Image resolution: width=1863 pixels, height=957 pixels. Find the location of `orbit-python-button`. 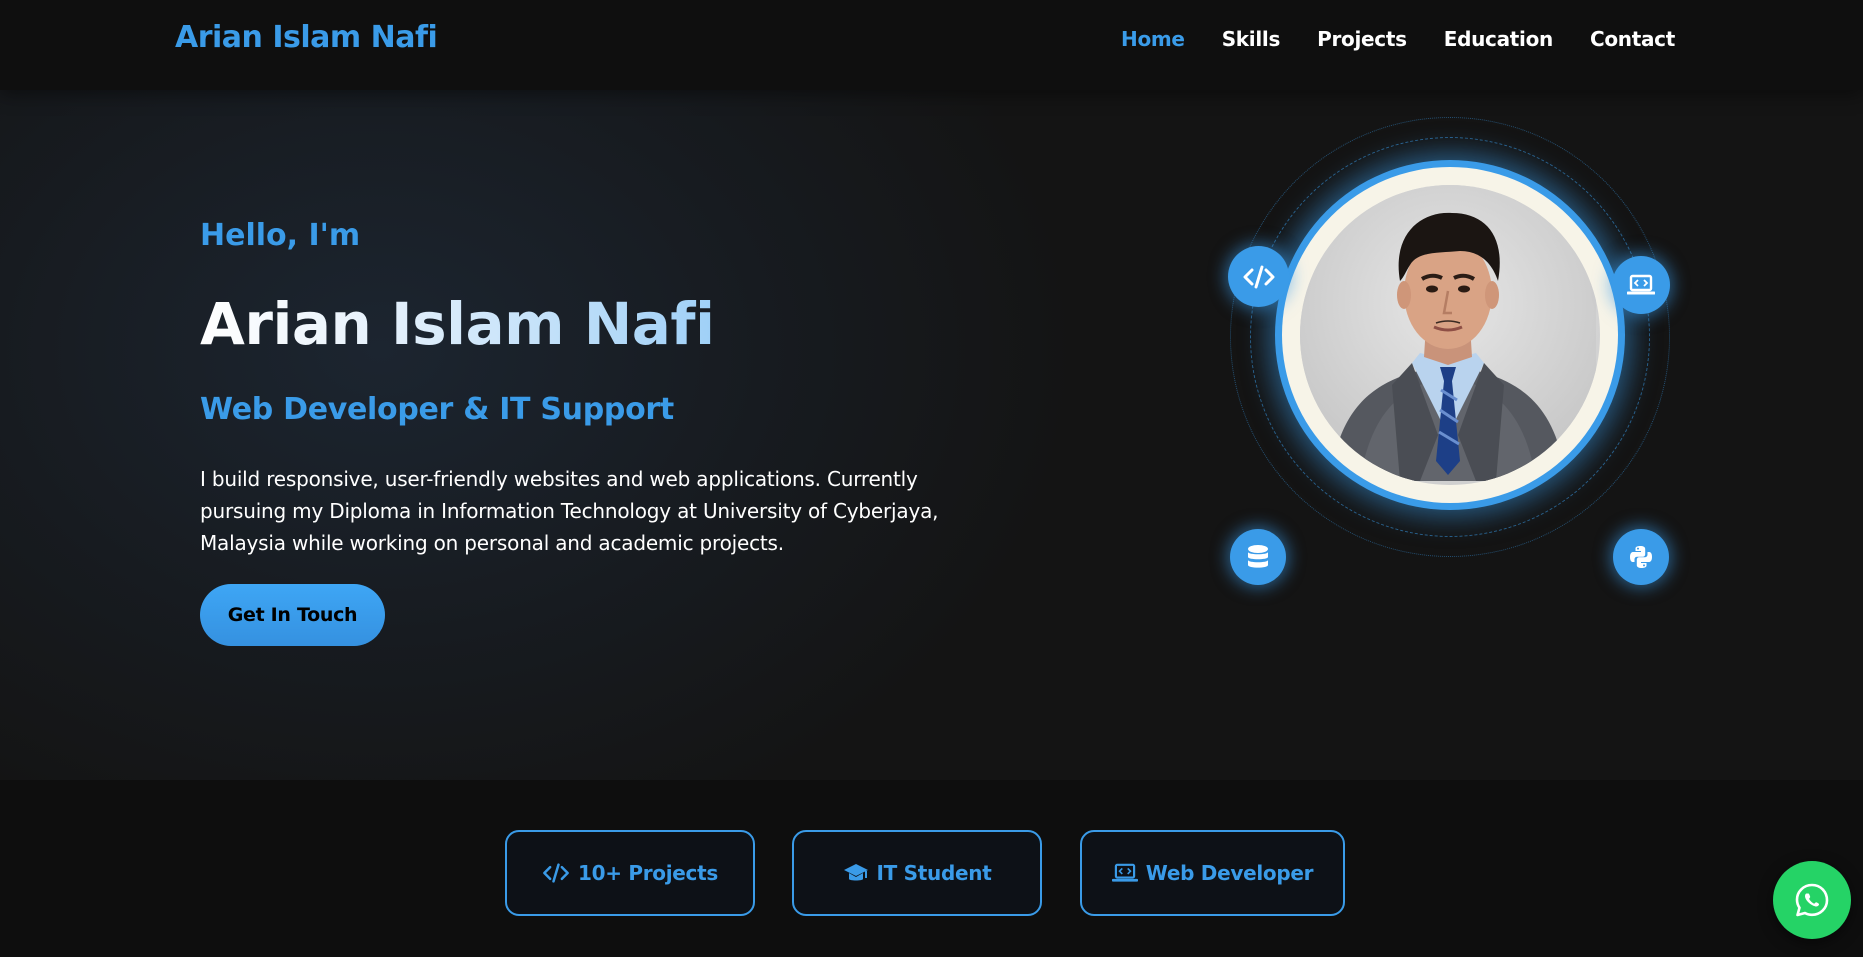

orbit-python-button is located at coordinates (1641, 557).